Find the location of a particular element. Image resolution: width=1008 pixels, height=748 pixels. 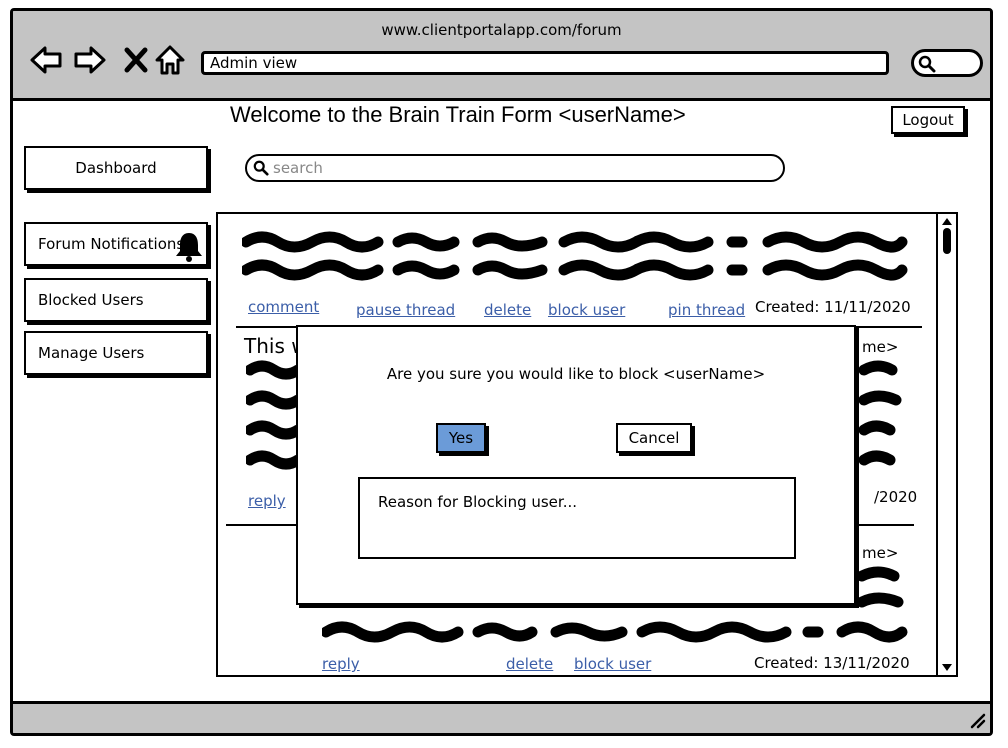

pin-thread-link: pin thread is located at coordinates (706, 310).